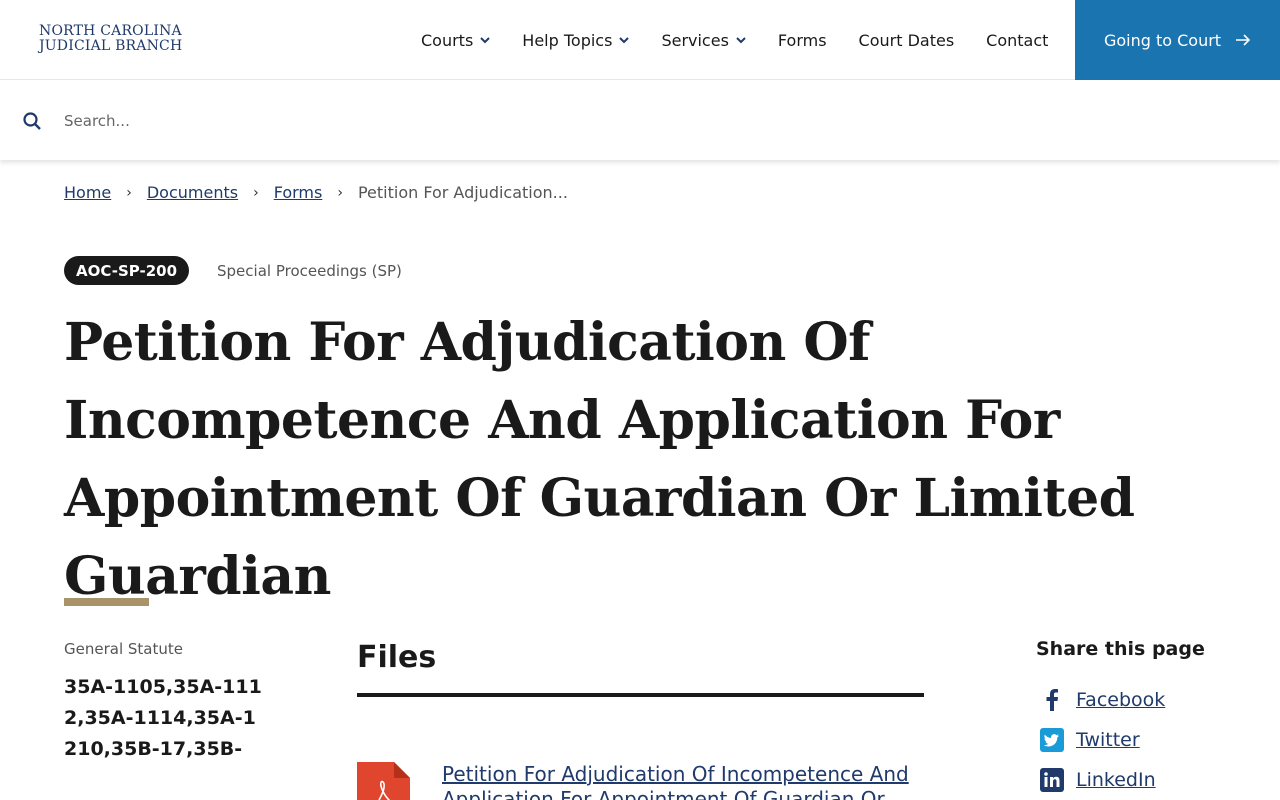  What do you see at coordinates (111, 46) in the screenshot?
I see `logo-line-2: Judicial Branch` at bounding box center [111, 46].